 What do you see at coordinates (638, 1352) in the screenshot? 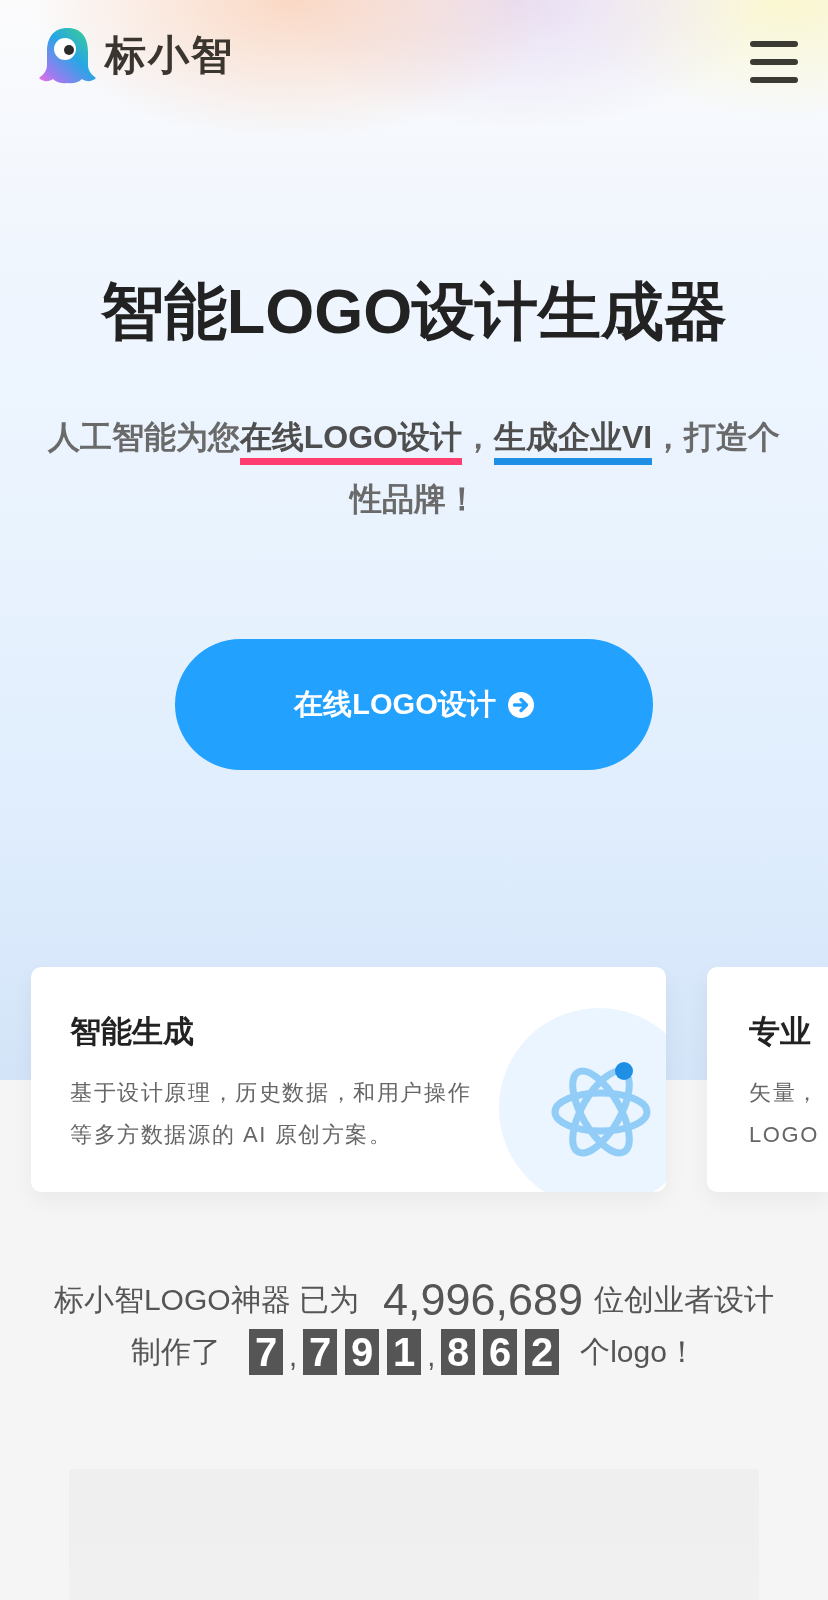
I see `stats-text: 个logo！` at bounding box center [638, 1352].